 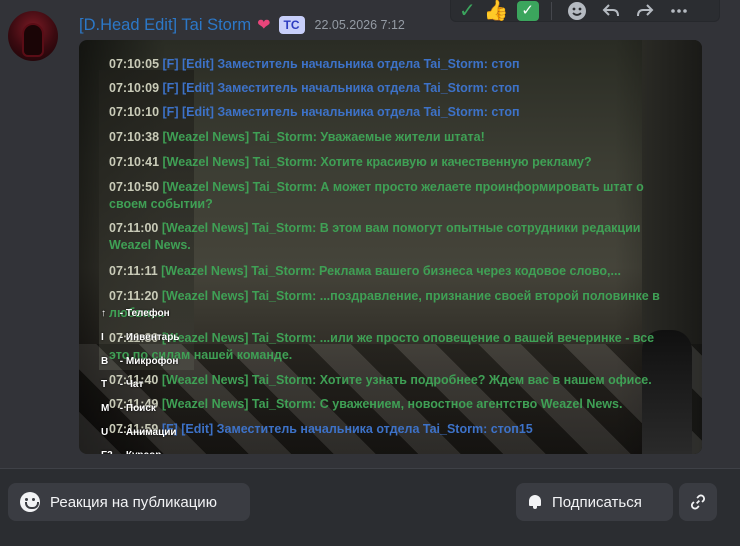 What do you see at coordinates (370, 507) in the screenshot?
I see `bottom-bar: Реакция на публикацию Подписаться` at bounding box center [370, 507].